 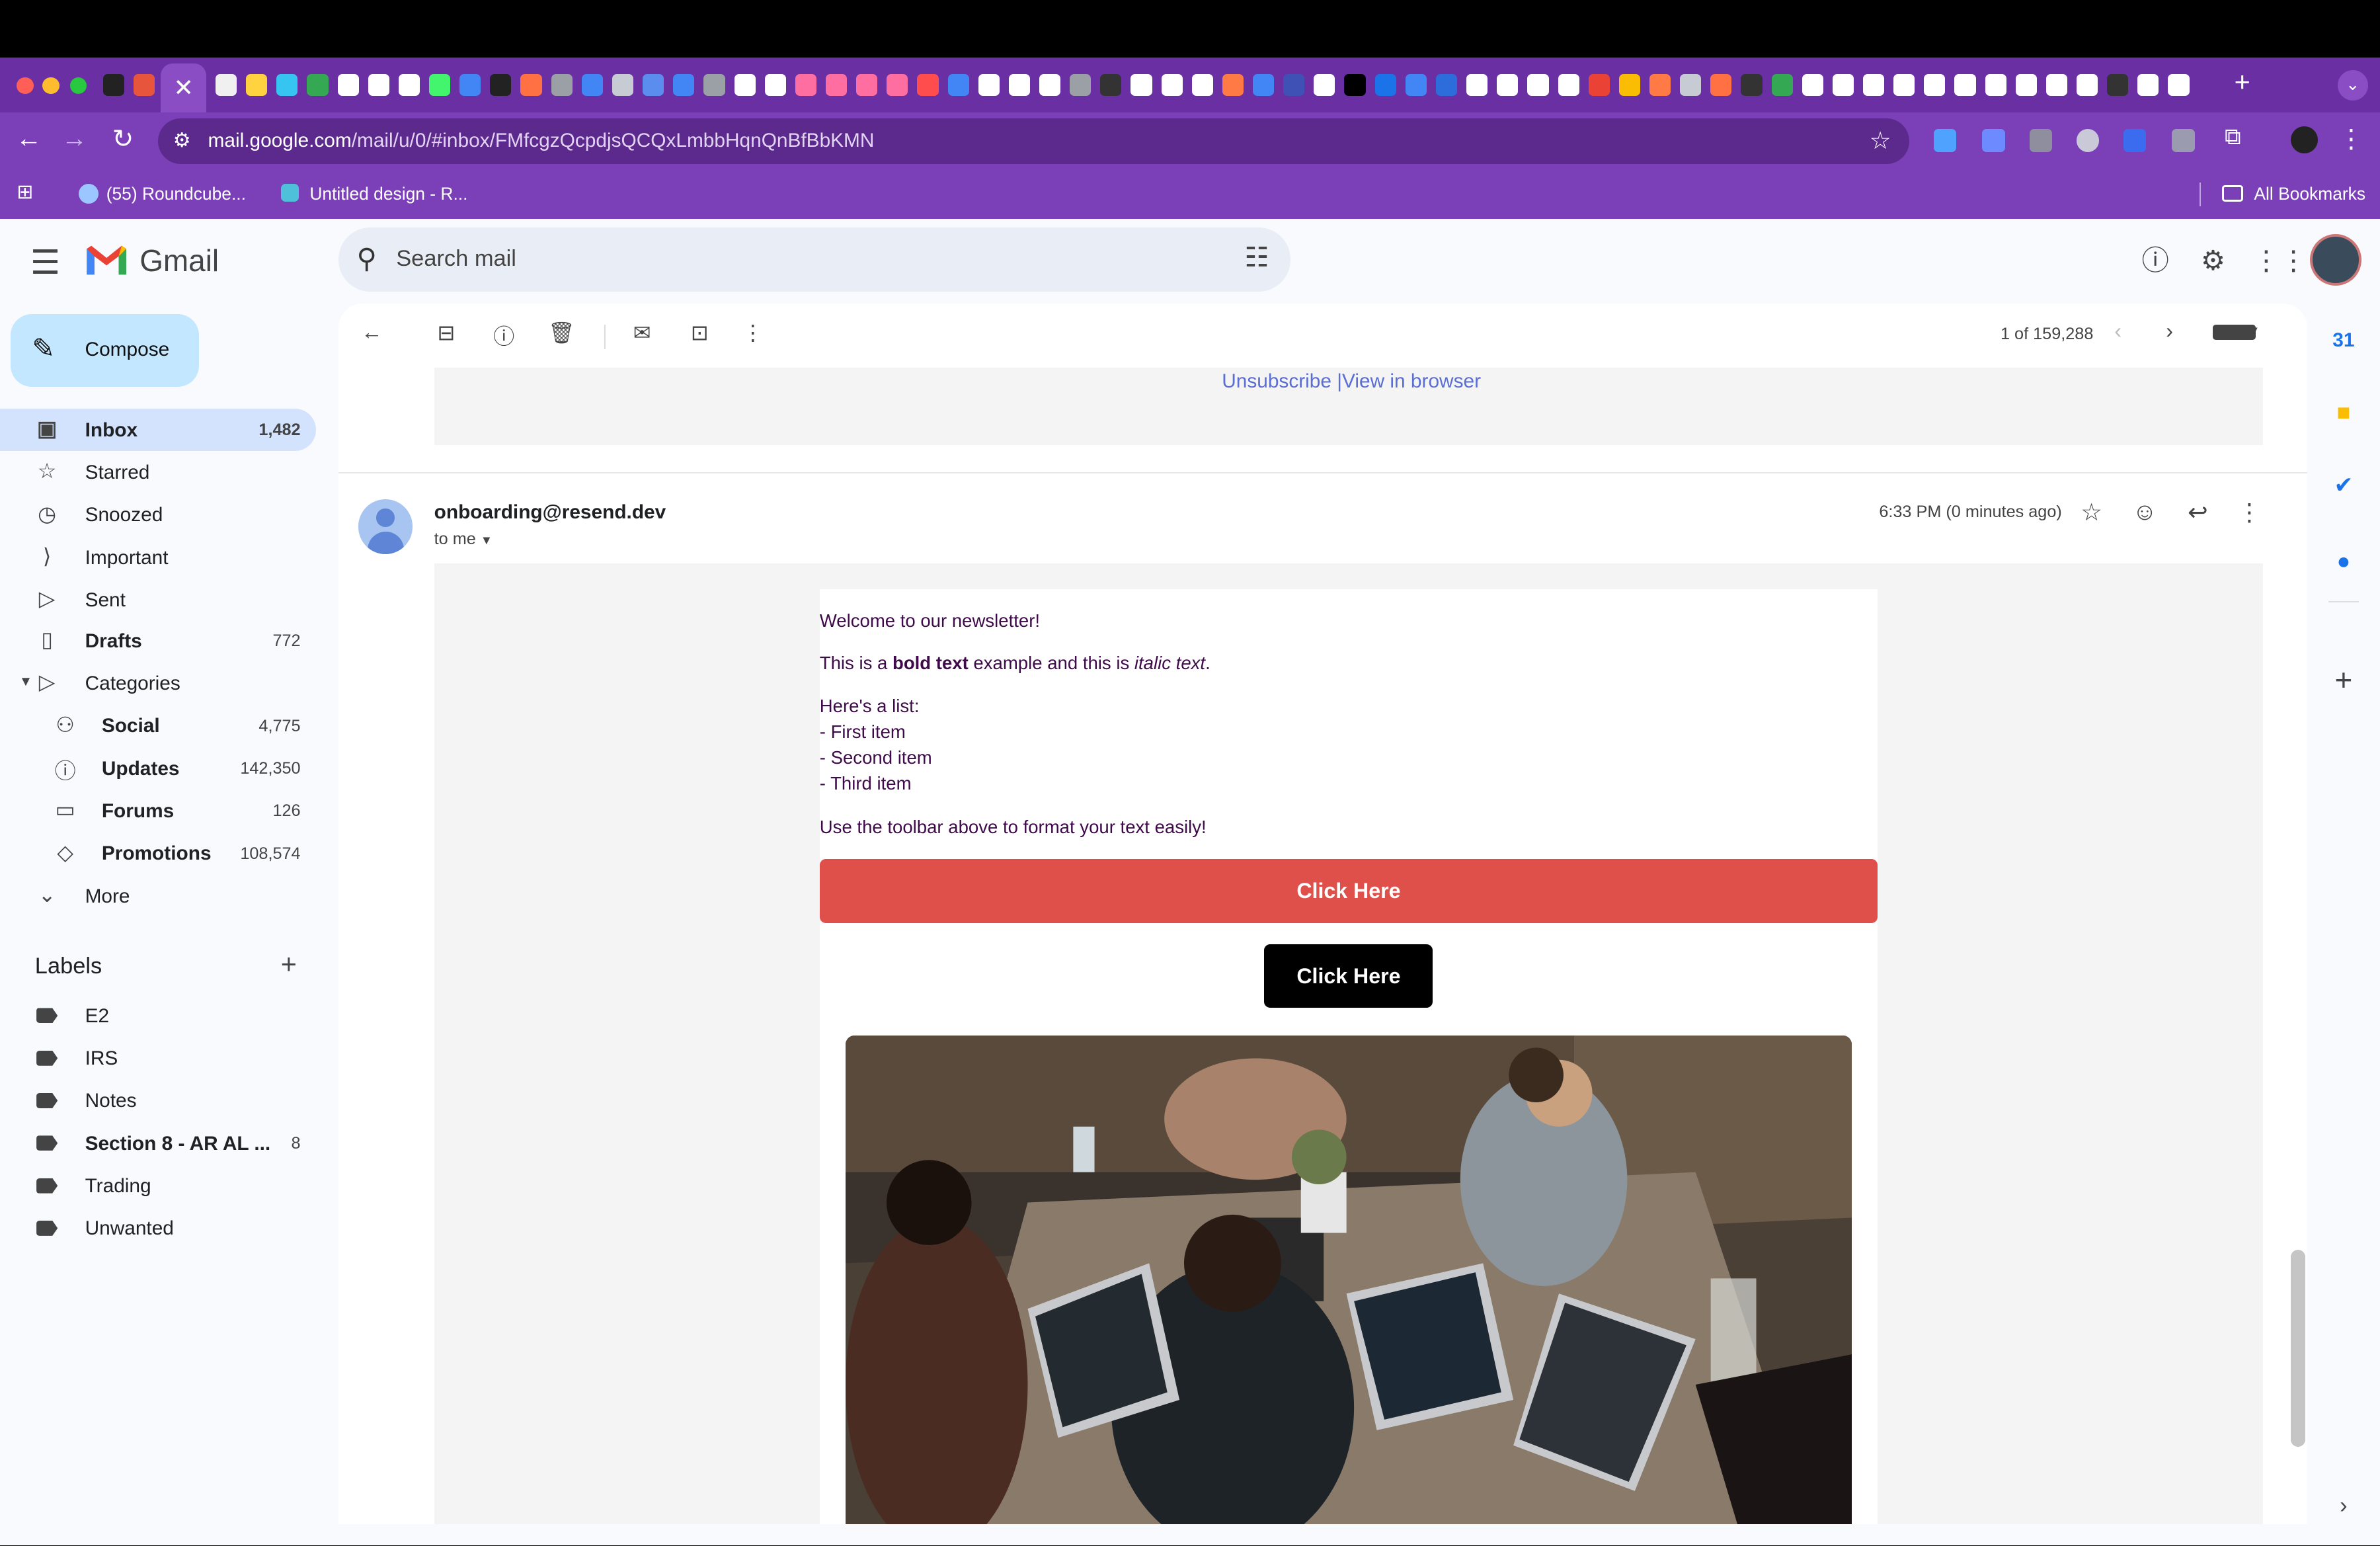 I want to click on search-options-icon: ☷, so click(x=1256, y=257).